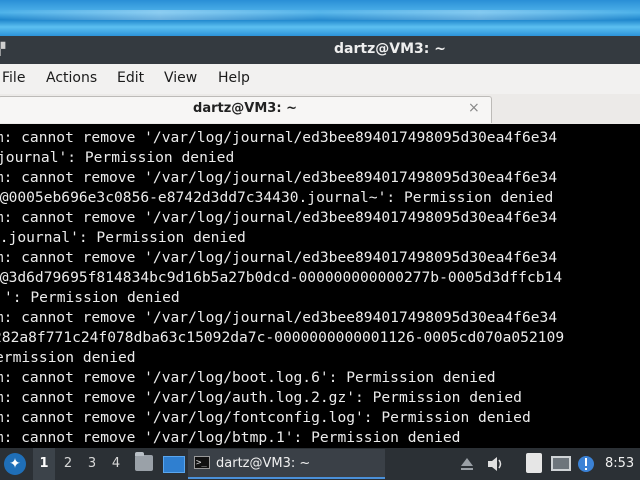 This screenshot has height=480, width=640. What do you see at coordinates (68, 464) in the screenshot?
I see `workspace-2-button: 2` at bounding box center [68, 464].